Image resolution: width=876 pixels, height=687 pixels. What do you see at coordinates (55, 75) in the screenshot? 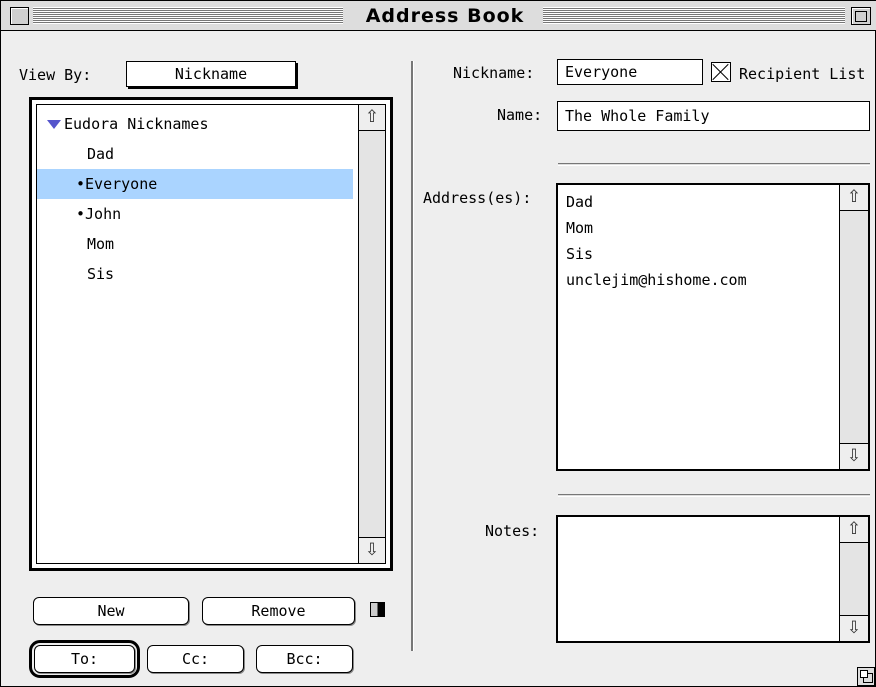
I see `view-by-label: View By:` at bounding box center [55, 75].